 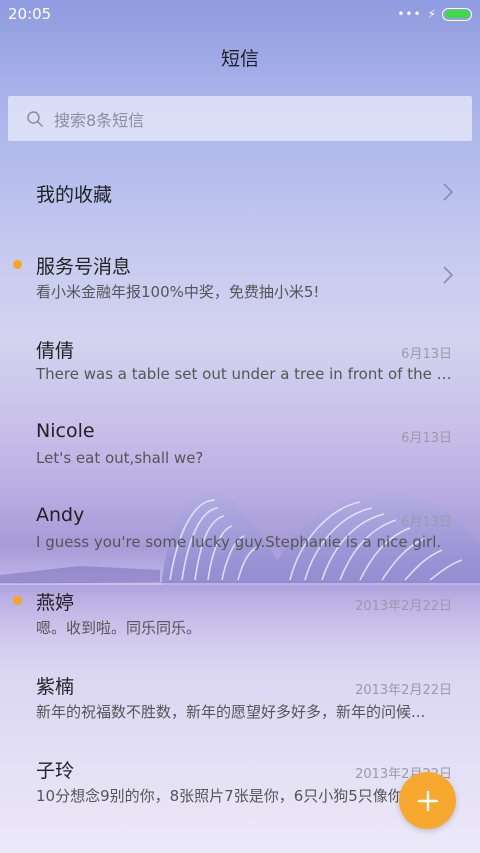 I want to click on service-preview: 看小米金融年报100%中奖，免费抽小米5!, so click(x=178, y=292).